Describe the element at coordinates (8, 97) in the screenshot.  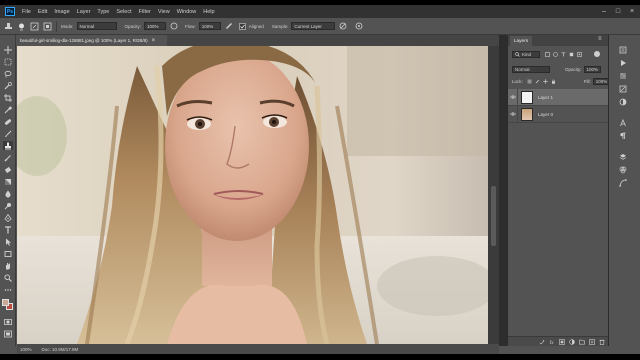
I see `crop-icon` at that location.